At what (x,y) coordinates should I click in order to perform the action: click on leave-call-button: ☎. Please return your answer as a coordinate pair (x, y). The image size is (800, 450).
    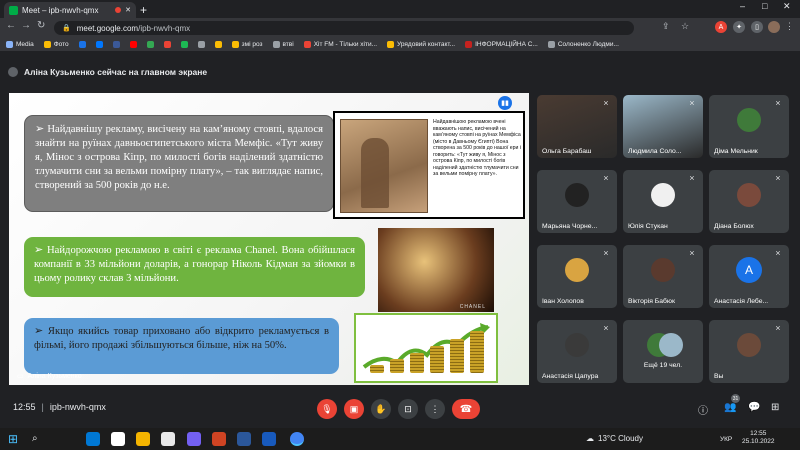
    Looking at the image, I should click on (466, 409).